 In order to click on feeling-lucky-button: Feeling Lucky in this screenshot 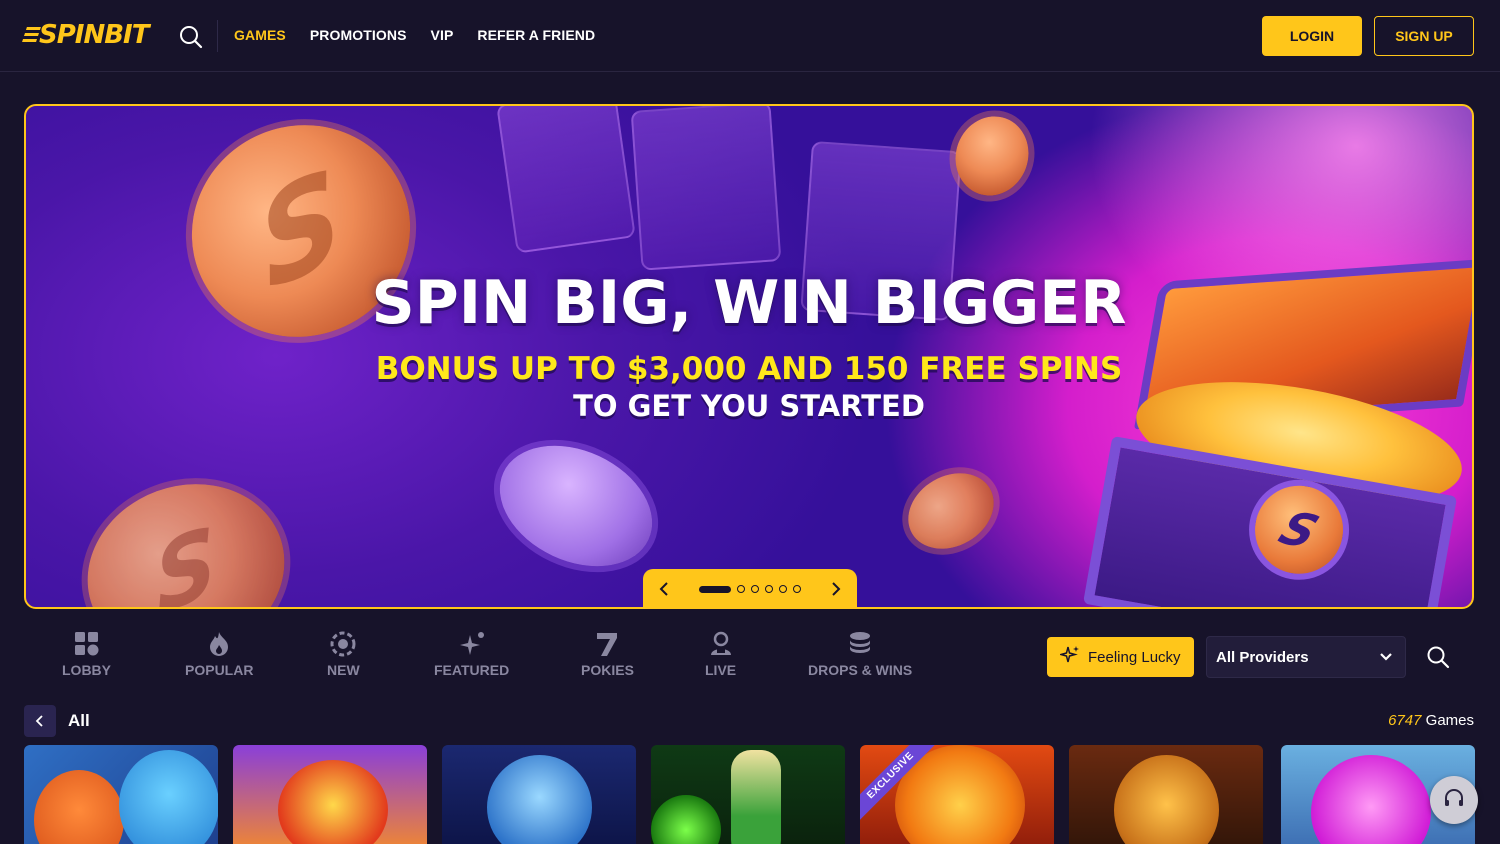, I will do `click(1120, 657)`.